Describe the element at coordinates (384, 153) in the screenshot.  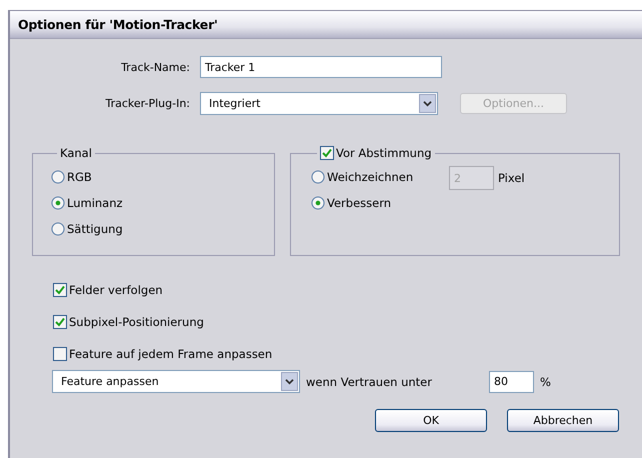
I see `group-title: Vor Abstimmung` at that location.